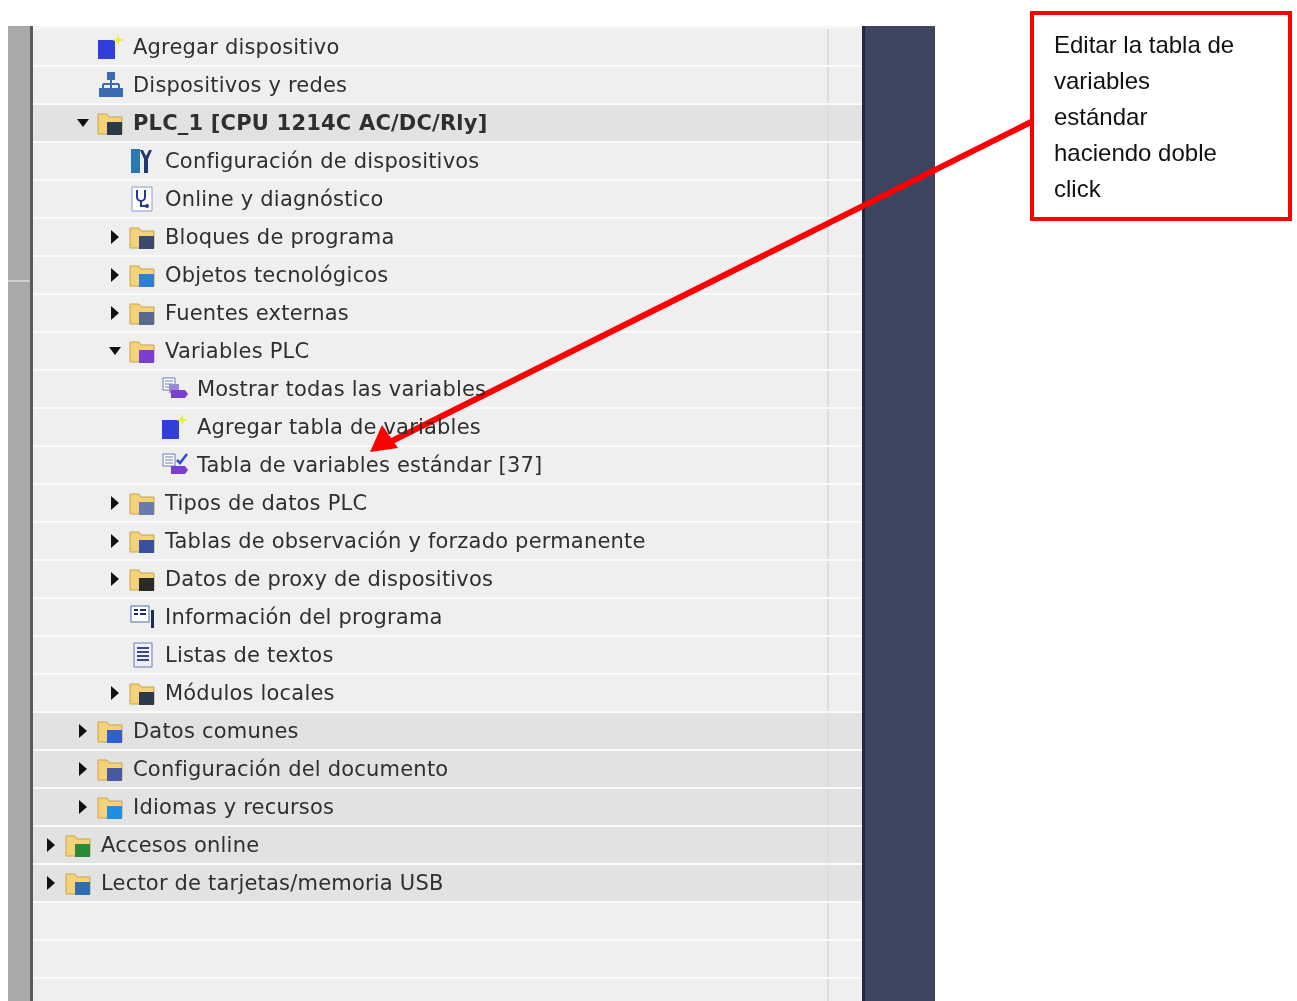  I want to click on tree-item: Configuración de dispositivos, so click(447, 162).